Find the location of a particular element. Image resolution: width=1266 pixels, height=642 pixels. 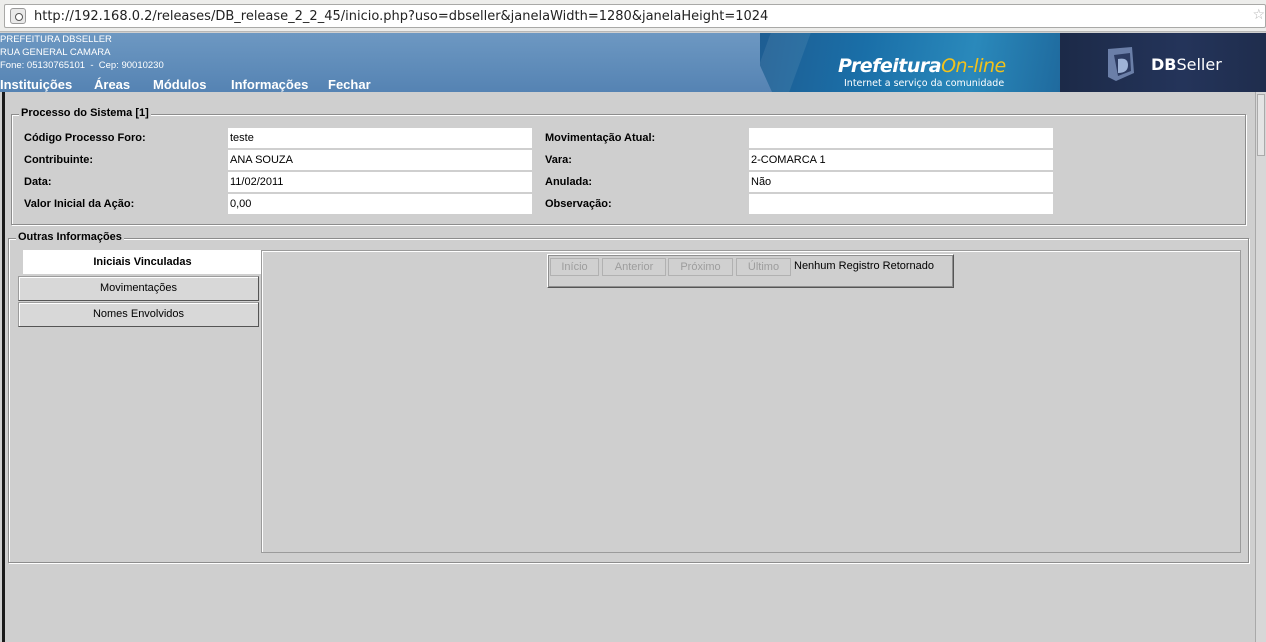

frame-scrollbar is located at coordinates (1260, 367).